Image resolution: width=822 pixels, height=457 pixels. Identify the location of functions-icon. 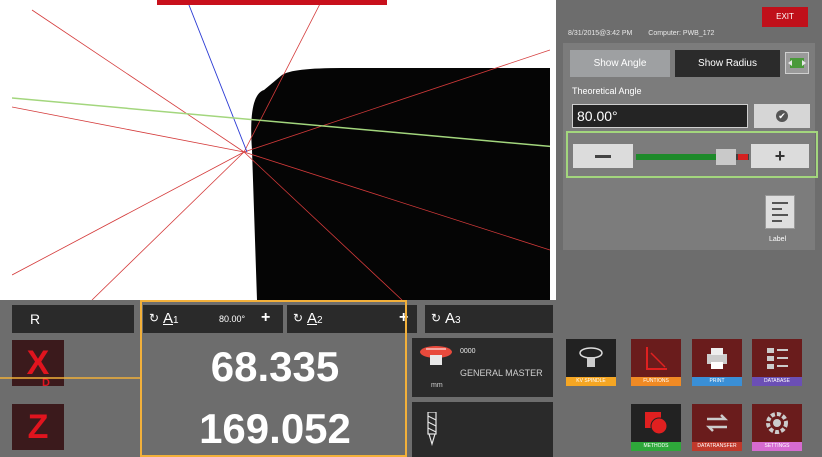
(656, 358).